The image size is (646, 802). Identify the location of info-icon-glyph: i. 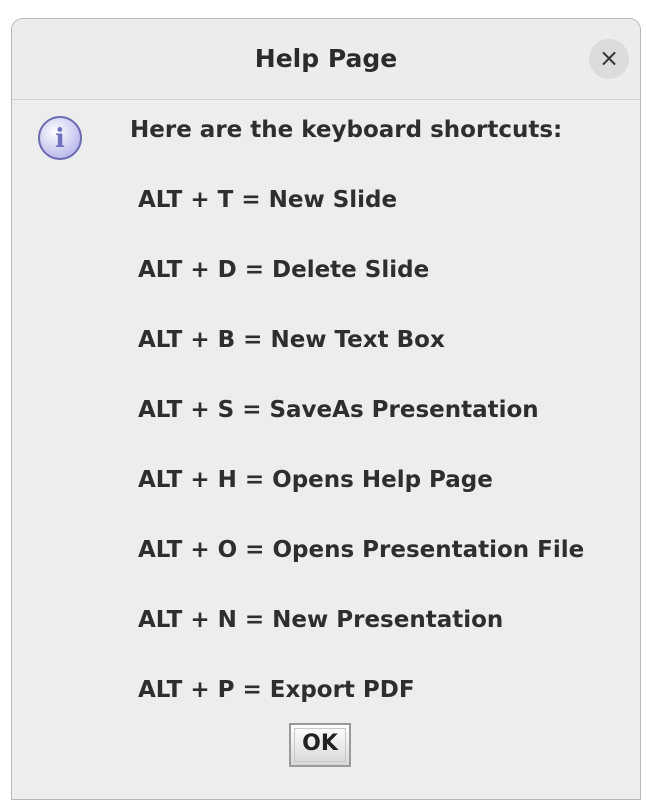
(60, 139).